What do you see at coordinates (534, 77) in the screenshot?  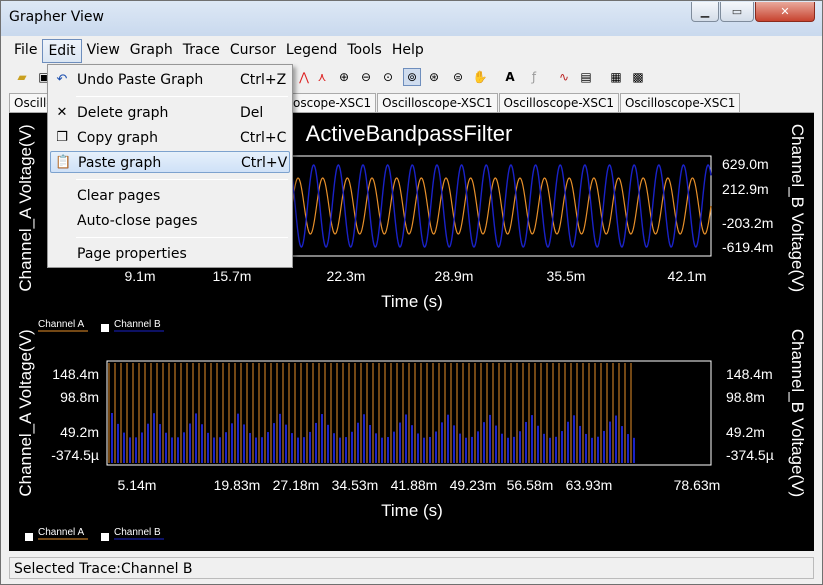 I see `function-icon: ƒ` at bounding box center [534, 77].